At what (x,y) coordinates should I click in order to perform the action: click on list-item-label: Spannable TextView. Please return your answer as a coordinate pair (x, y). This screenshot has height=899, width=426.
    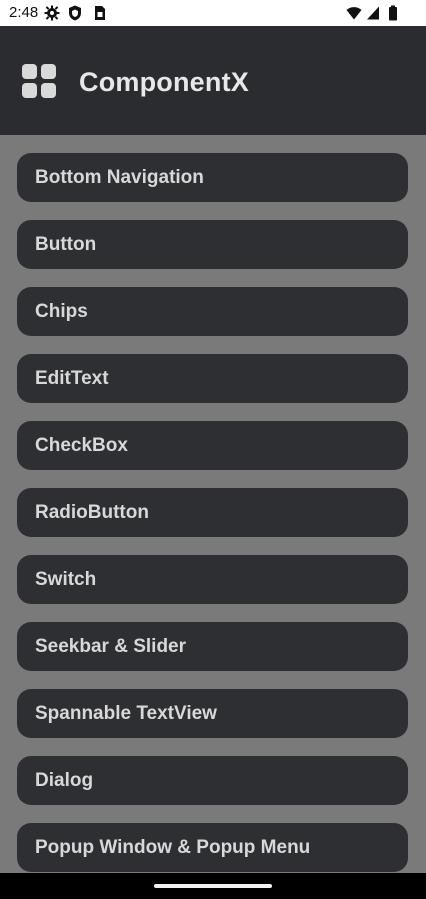
    Looking at the image, I should click on (126, 713).